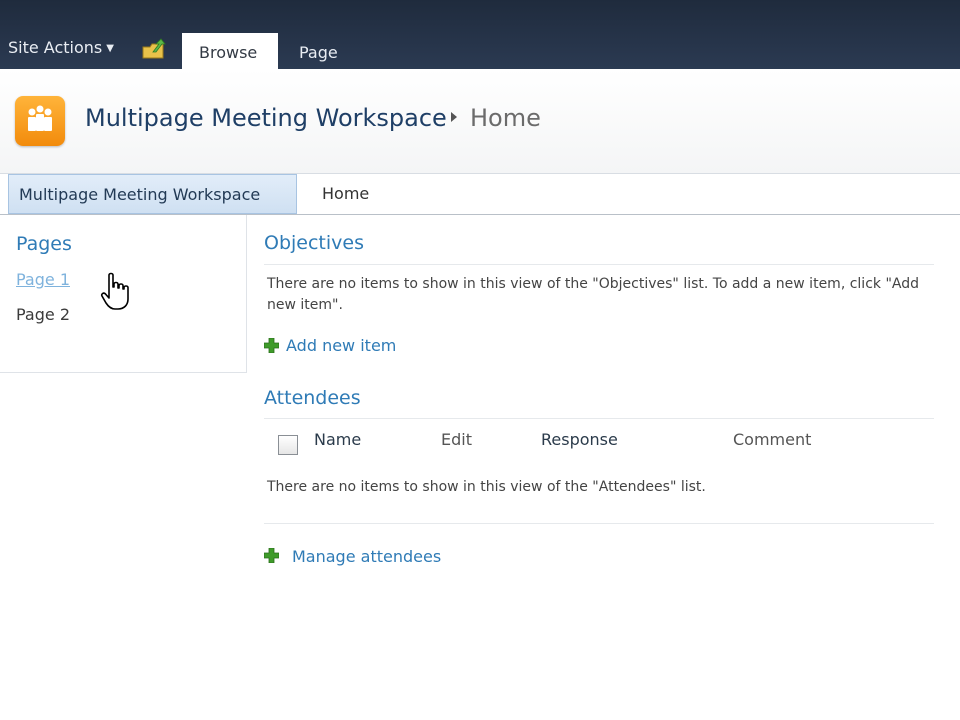  What do you see at coordinates (480, 194) in the screenshot?
I see `top-link-bar: Multipage Meeting Workspace Home` at bounding box center [480, 194].